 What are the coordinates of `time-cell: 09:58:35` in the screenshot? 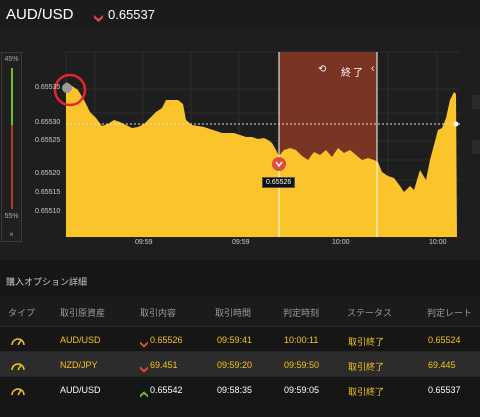 It's located at (235, 390).